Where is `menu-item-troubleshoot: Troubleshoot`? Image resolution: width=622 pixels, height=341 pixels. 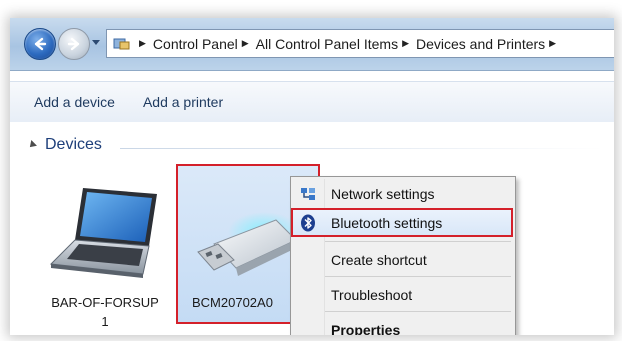 menu-item-troubleshoot: Troubleshoot is located at coordinates (402, 294).